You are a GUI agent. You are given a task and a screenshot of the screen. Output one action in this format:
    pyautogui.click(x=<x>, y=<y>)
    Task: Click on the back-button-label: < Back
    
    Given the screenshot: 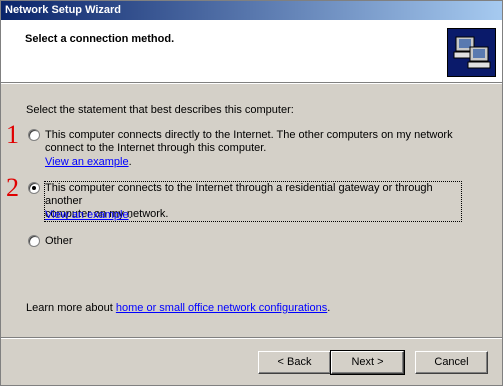 What is the action you would take?
    pyautogui.click(x=294, y=362)
    